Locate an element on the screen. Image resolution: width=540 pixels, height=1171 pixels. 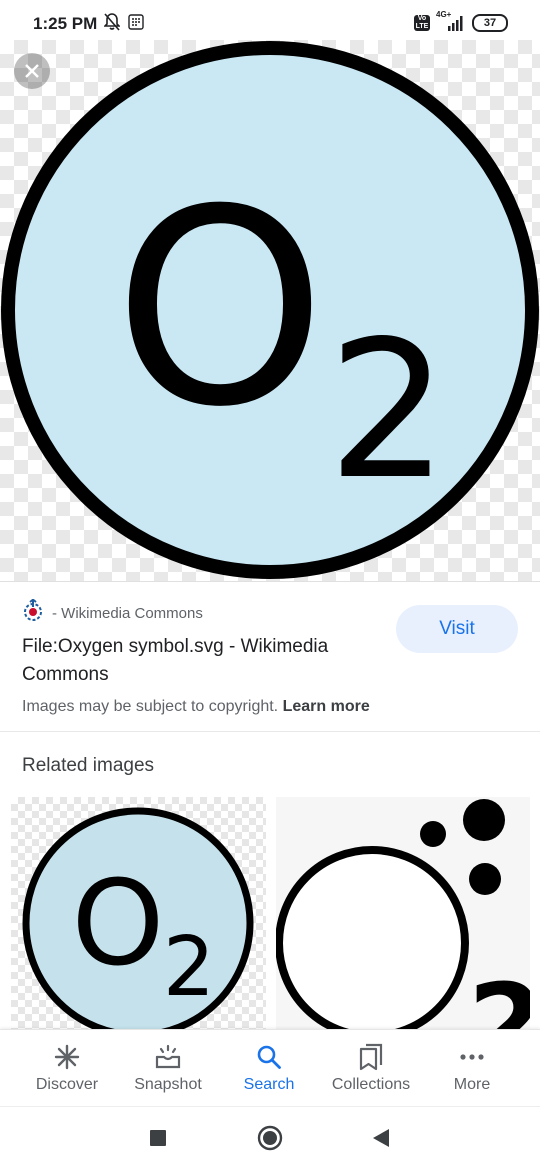
nav-label: Discover is located at coordinates (67, 1084).